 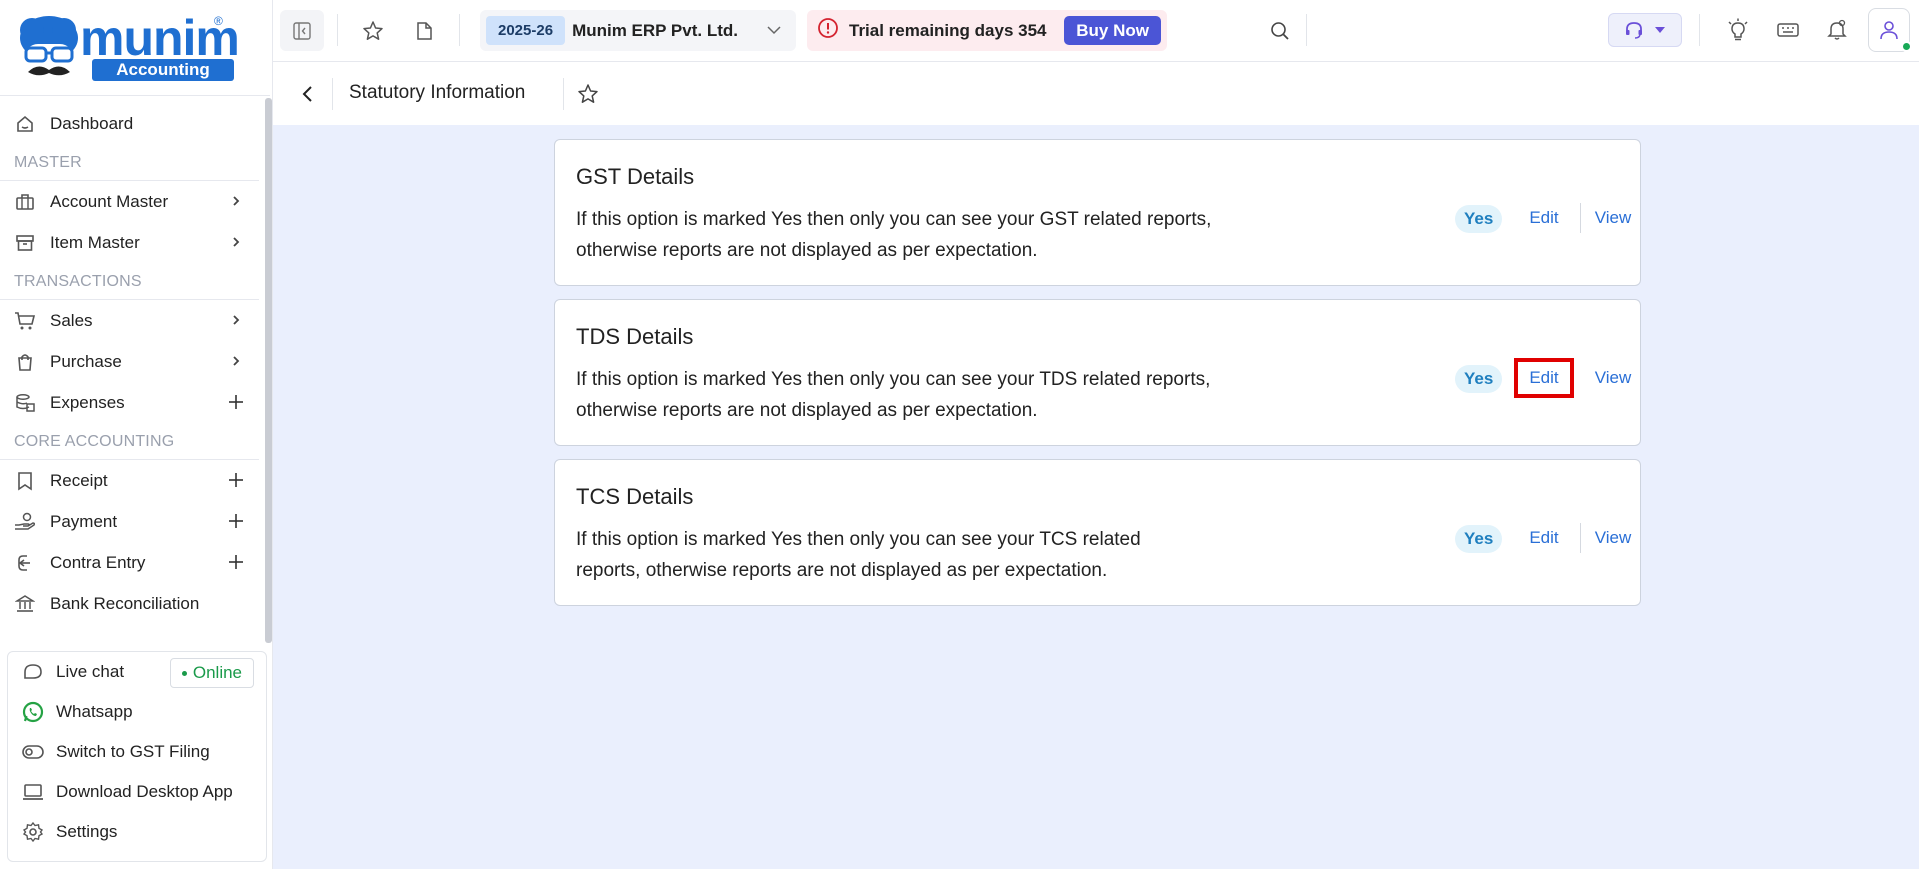 I want to click on card-title: TCS Details, so click(x=635, y=496).